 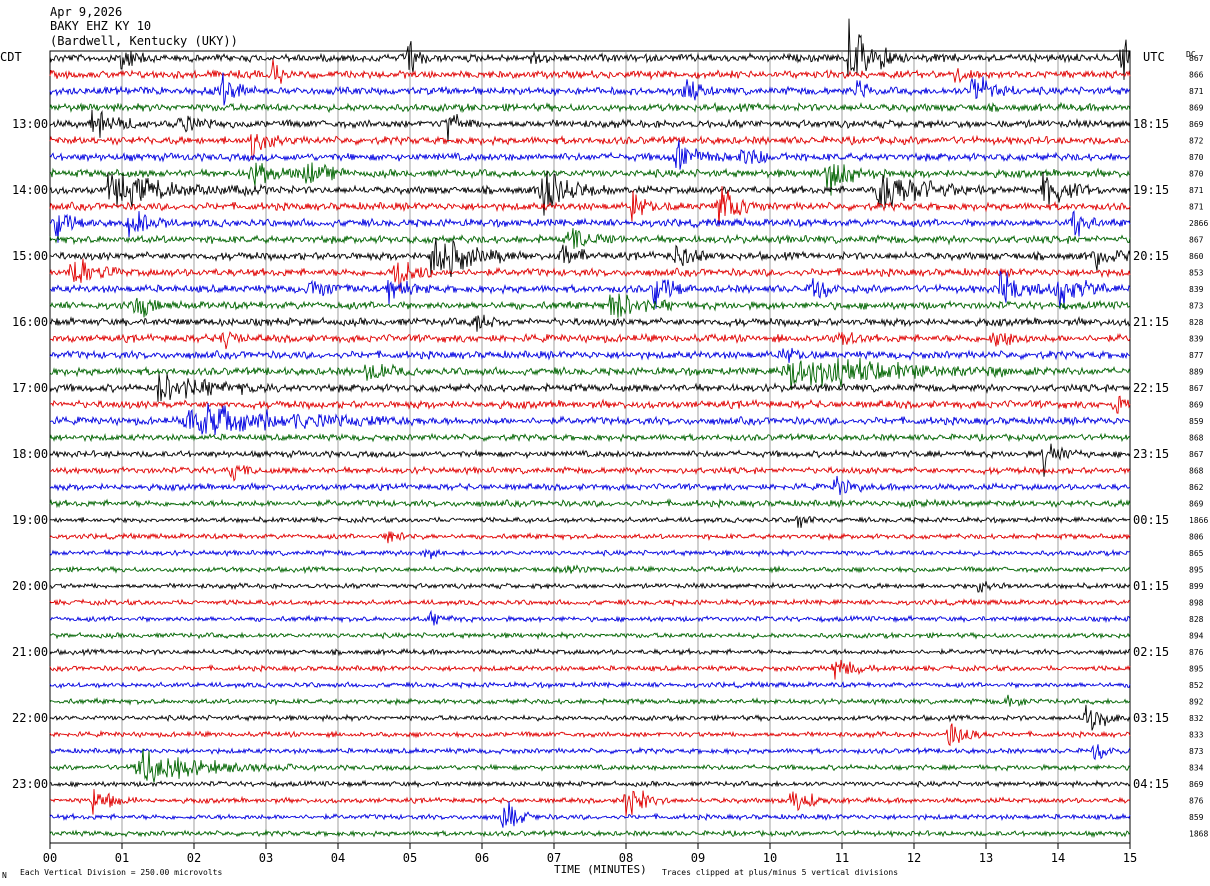 What do you see at coordinates (698, 858) in the screenshot?
I see `x-tick-label-09: 09` at bounding box center [698, 858].